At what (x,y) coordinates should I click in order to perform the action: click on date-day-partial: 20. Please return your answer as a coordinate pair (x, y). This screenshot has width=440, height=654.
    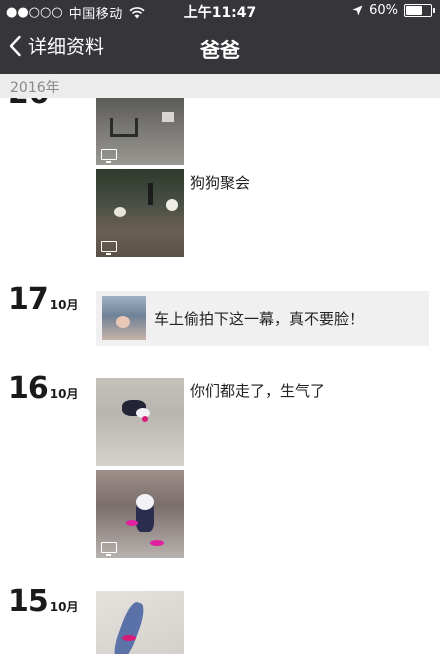
    Looking at the image, I should click on (29, 104).